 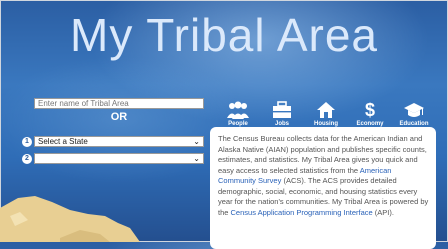 I want to click on dollar-icon: $, so click(x=369, y=110).